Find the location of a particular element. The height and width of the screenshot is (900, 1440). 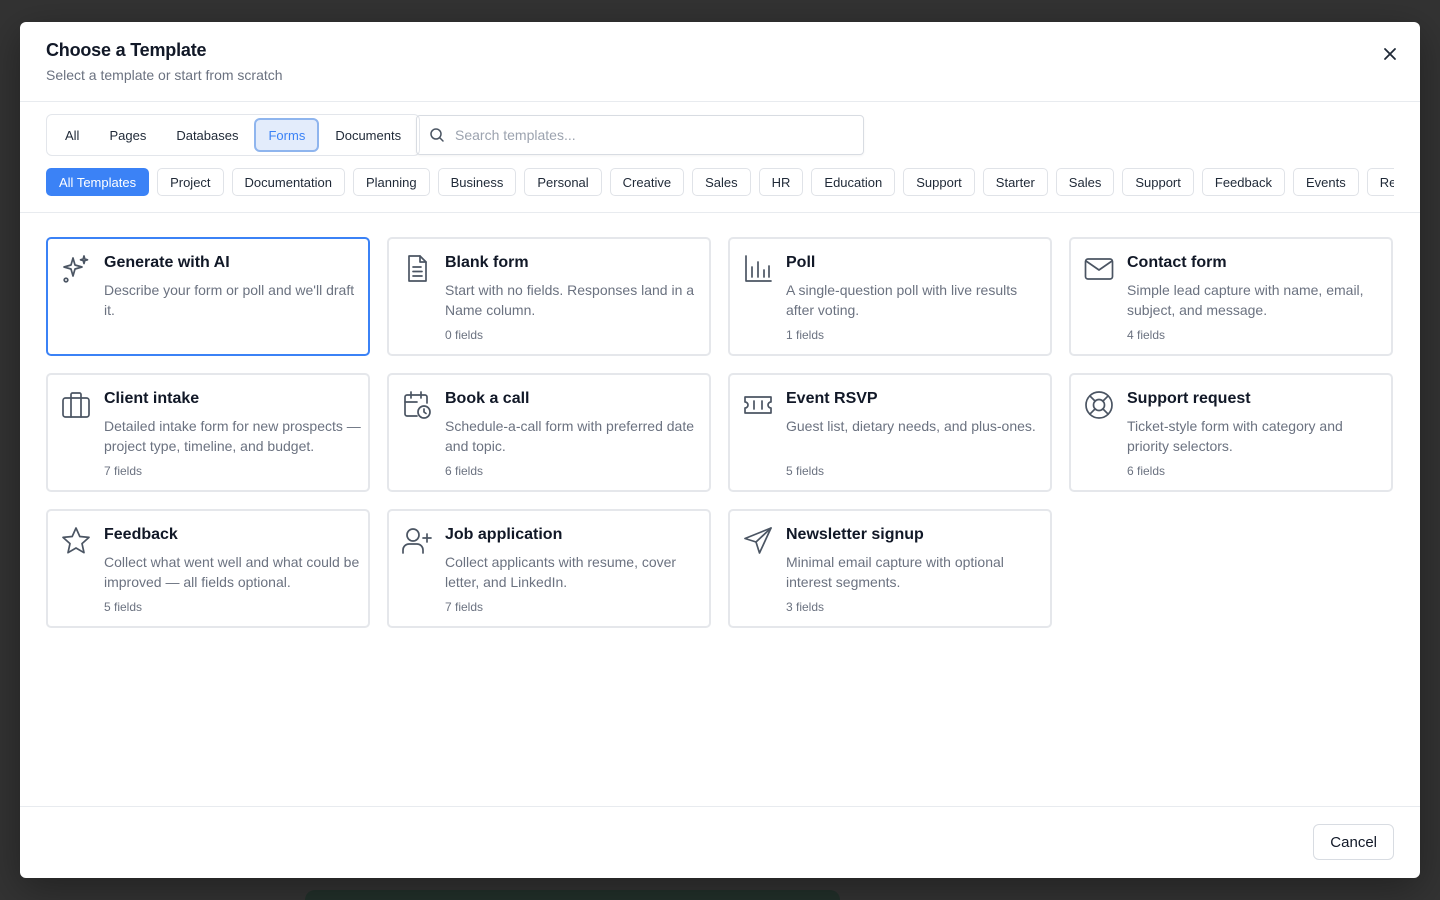

tab-all: All is located at coordinates (72, 135).